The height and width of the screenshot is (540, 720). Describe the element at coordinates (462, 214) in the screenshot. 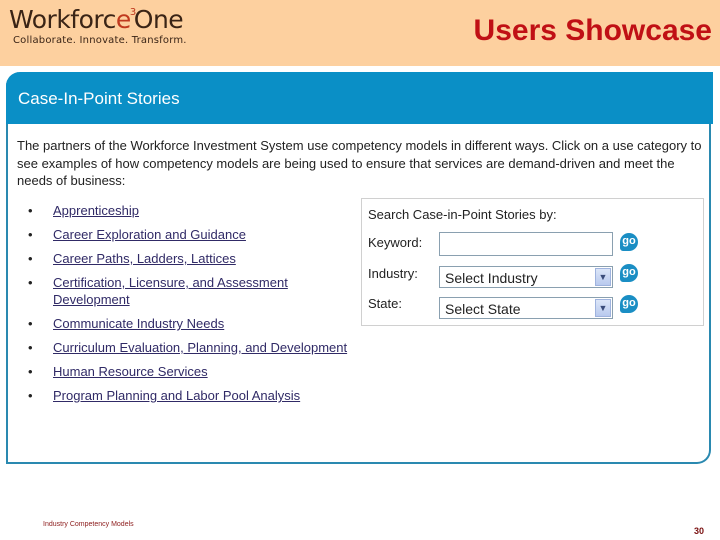

I see `search-title: Search Case-in-Point Stories by:` at that location.